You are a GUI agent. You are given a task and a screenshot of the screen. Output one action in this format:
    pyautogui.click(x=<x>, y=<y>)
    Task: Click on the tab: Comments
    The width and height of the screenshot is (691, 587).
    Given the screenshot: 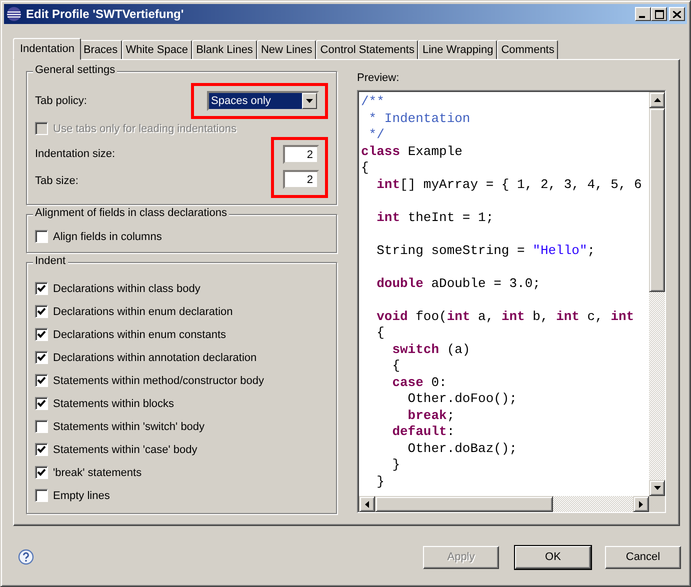 What is the action you would take?
    pyautogui.click(x=527, y=49)
    